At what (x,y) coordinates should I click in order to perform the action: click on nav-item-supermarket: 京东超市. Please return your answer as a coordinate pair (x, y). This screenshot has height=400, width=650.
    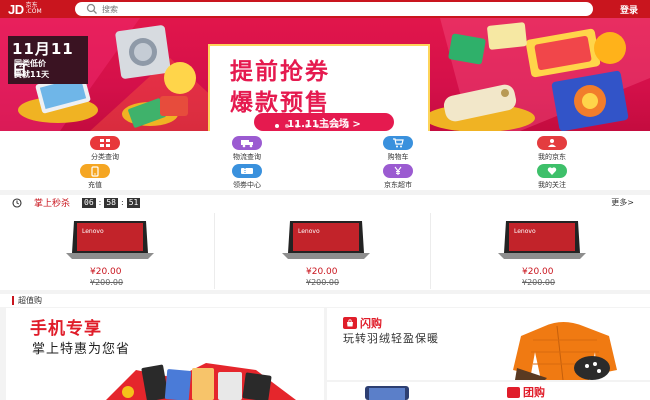
    Looking at the image, I should click on (398, 177).